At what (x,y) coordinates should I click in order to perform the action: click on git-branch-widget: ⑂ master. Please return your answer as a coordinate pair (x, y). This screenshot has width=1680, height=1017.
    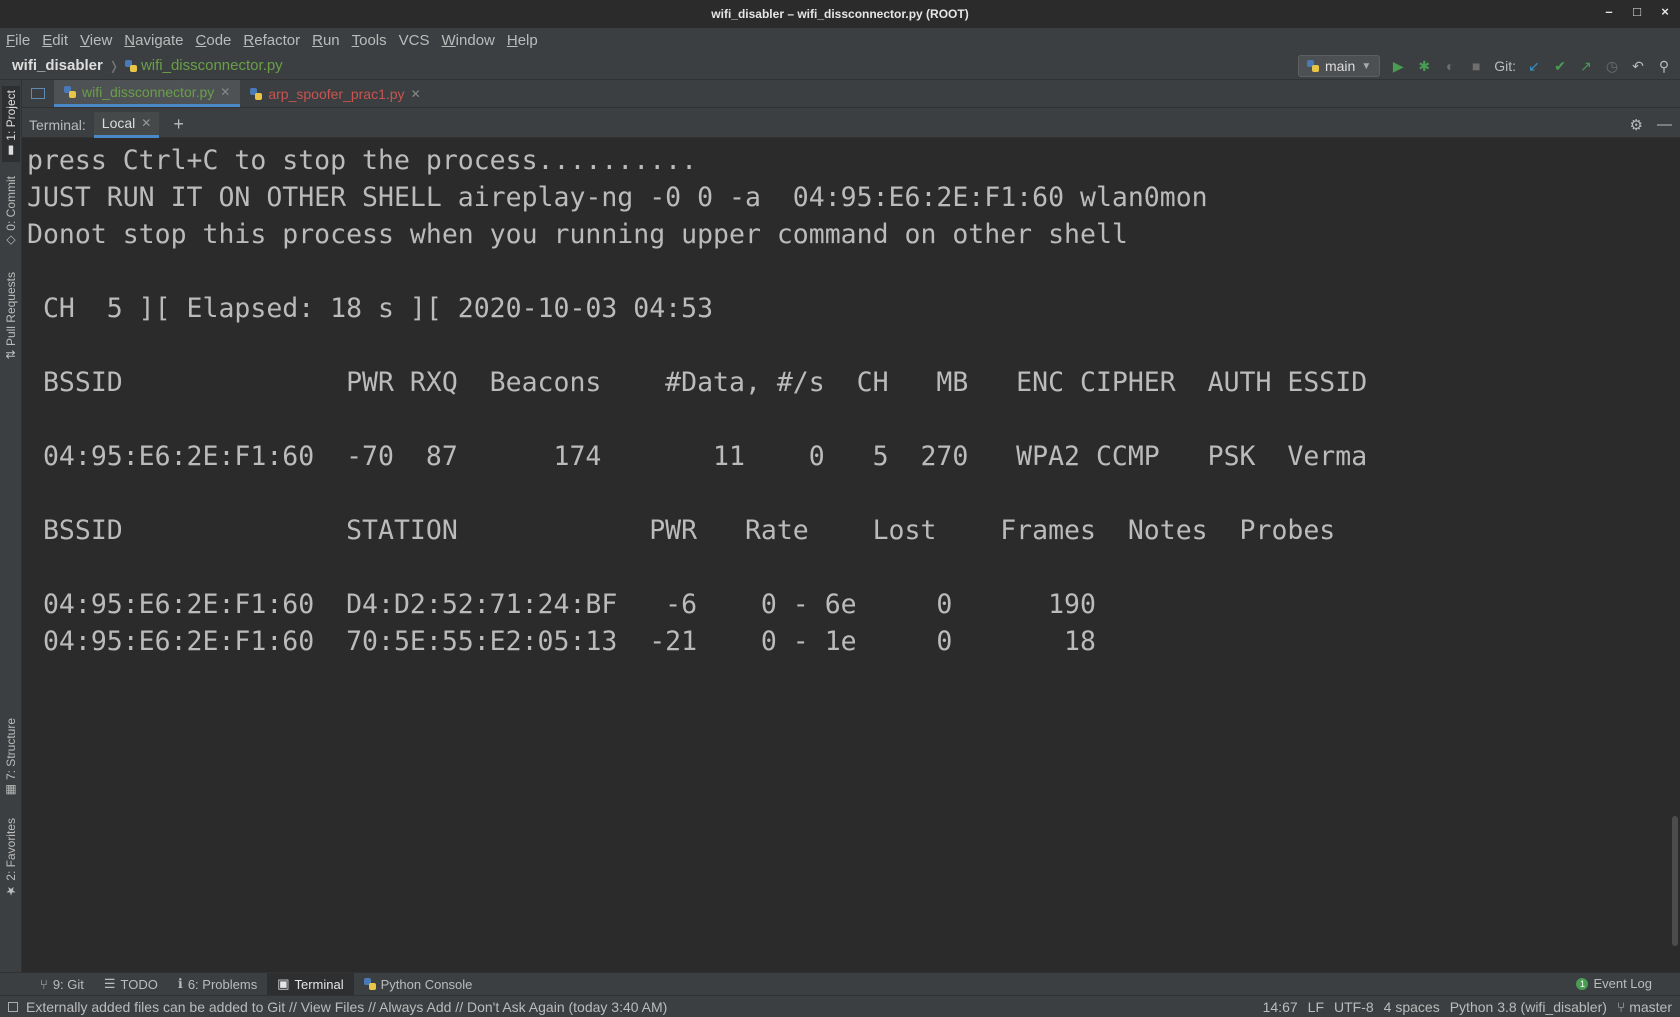
    Looking at the image, I should click on (1644, 1007).